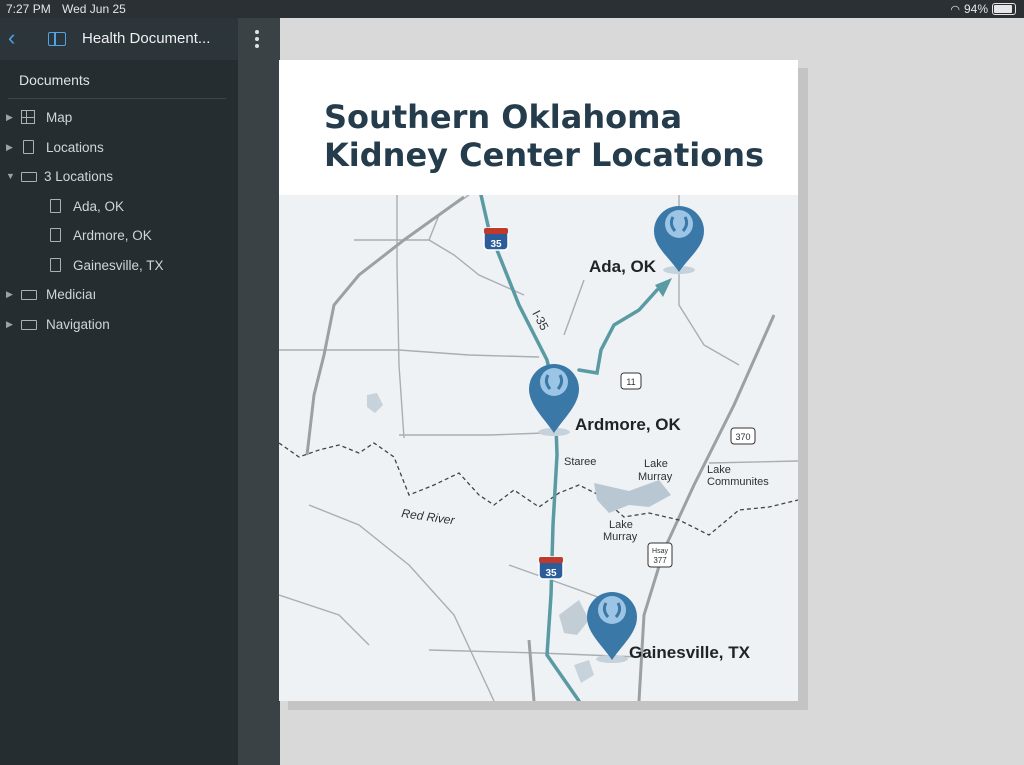 This screenshot has height=765, width=1024. I want to click on grid-icon, so click(28, 117).